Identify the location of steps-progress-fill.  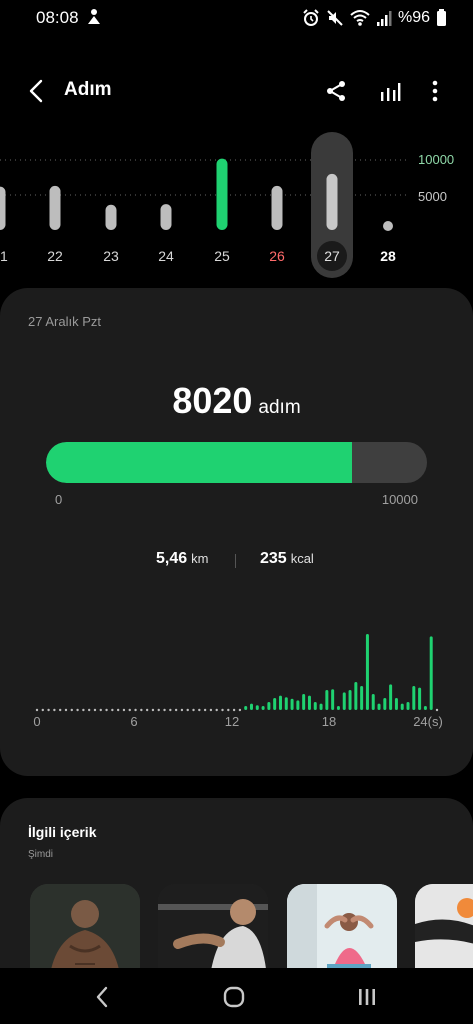
(199, 462).